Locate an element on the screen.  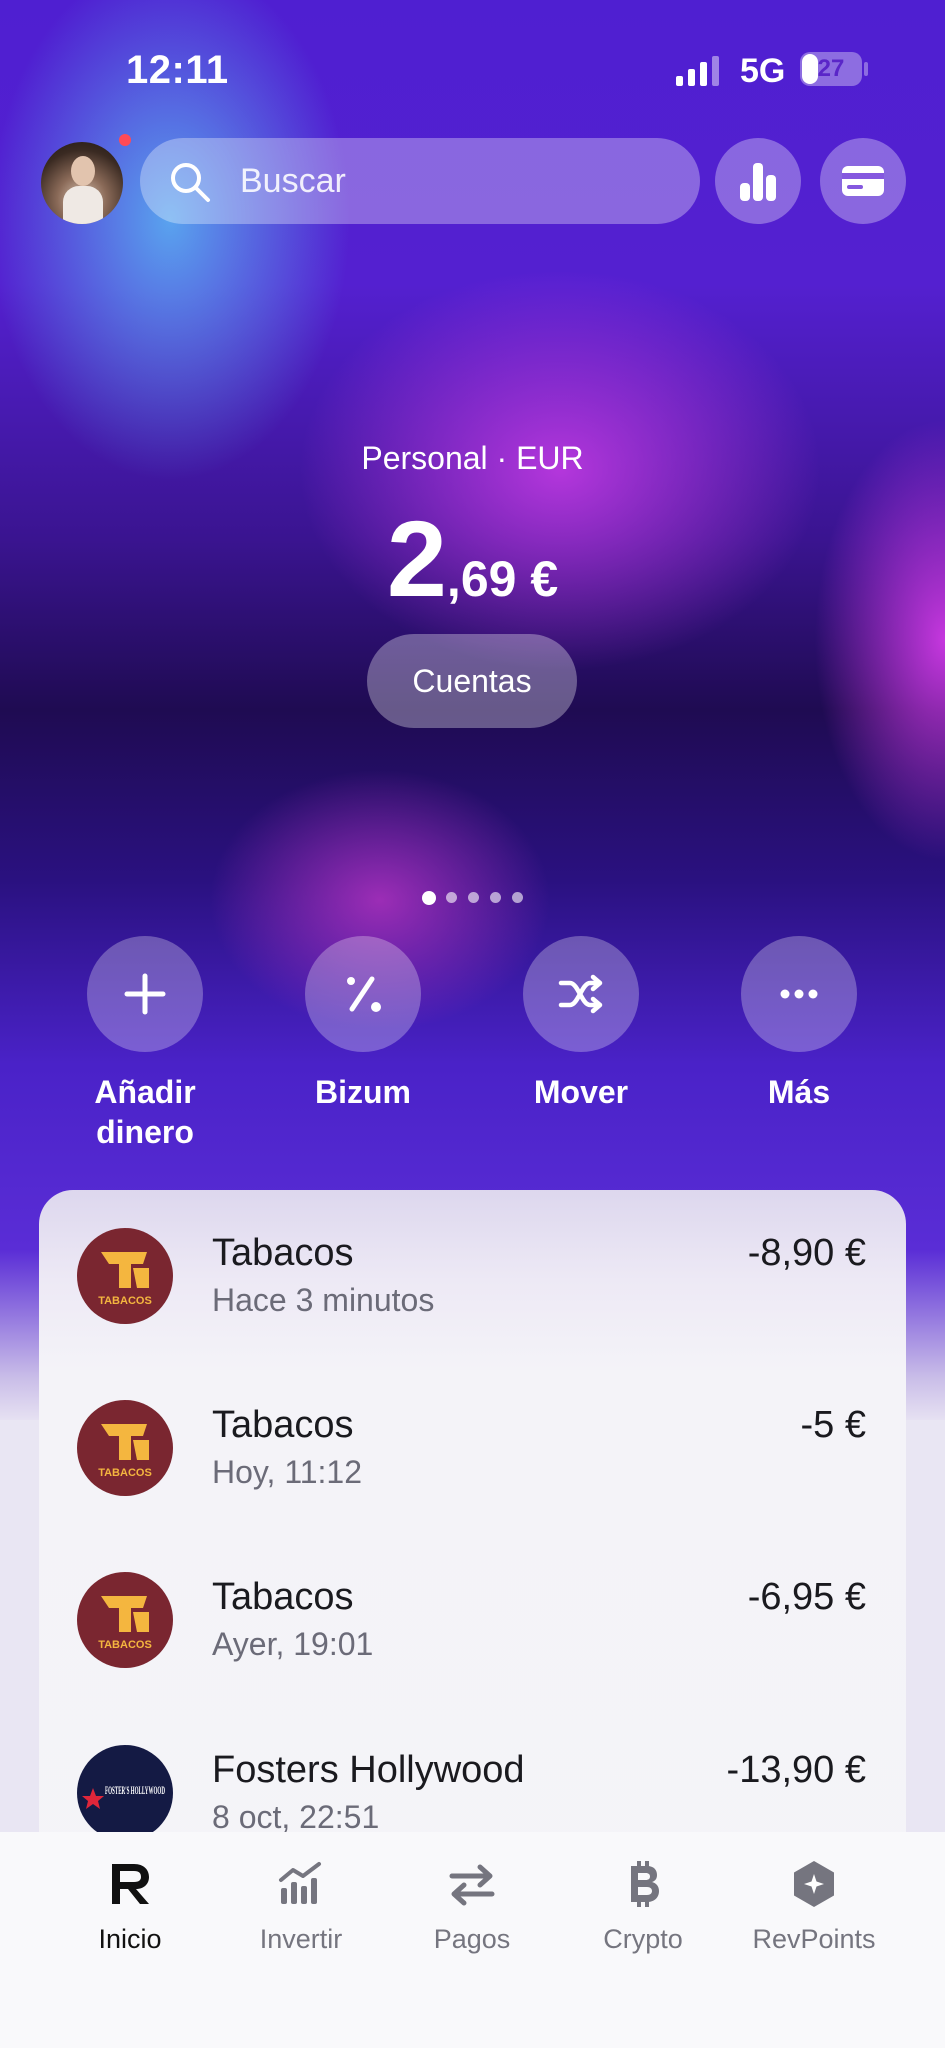
hexagon-star-icon is located at coordinates (814, 1884).